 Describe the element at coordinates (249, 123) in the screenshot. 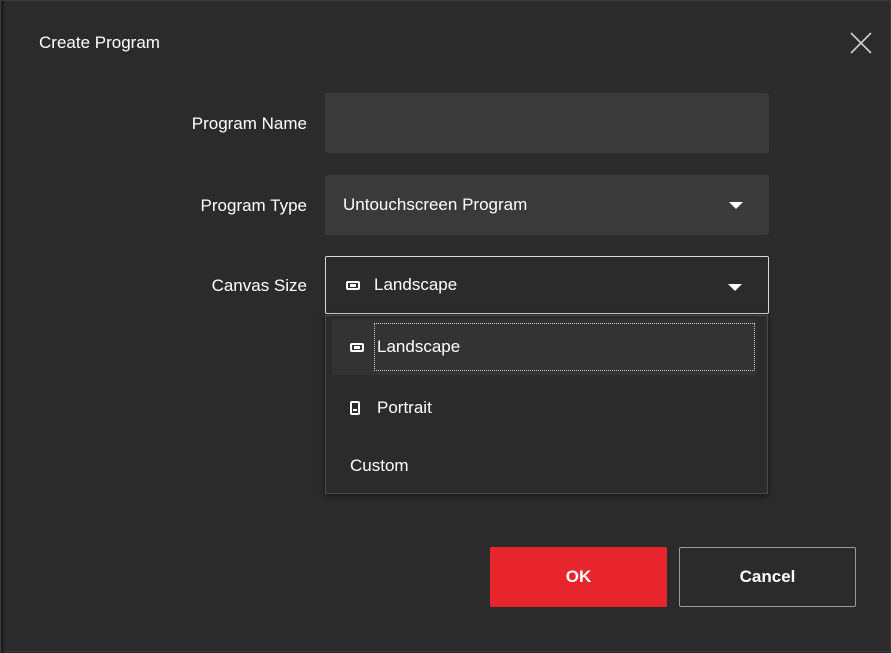

I see `program-name-label: Program Name` at that location.